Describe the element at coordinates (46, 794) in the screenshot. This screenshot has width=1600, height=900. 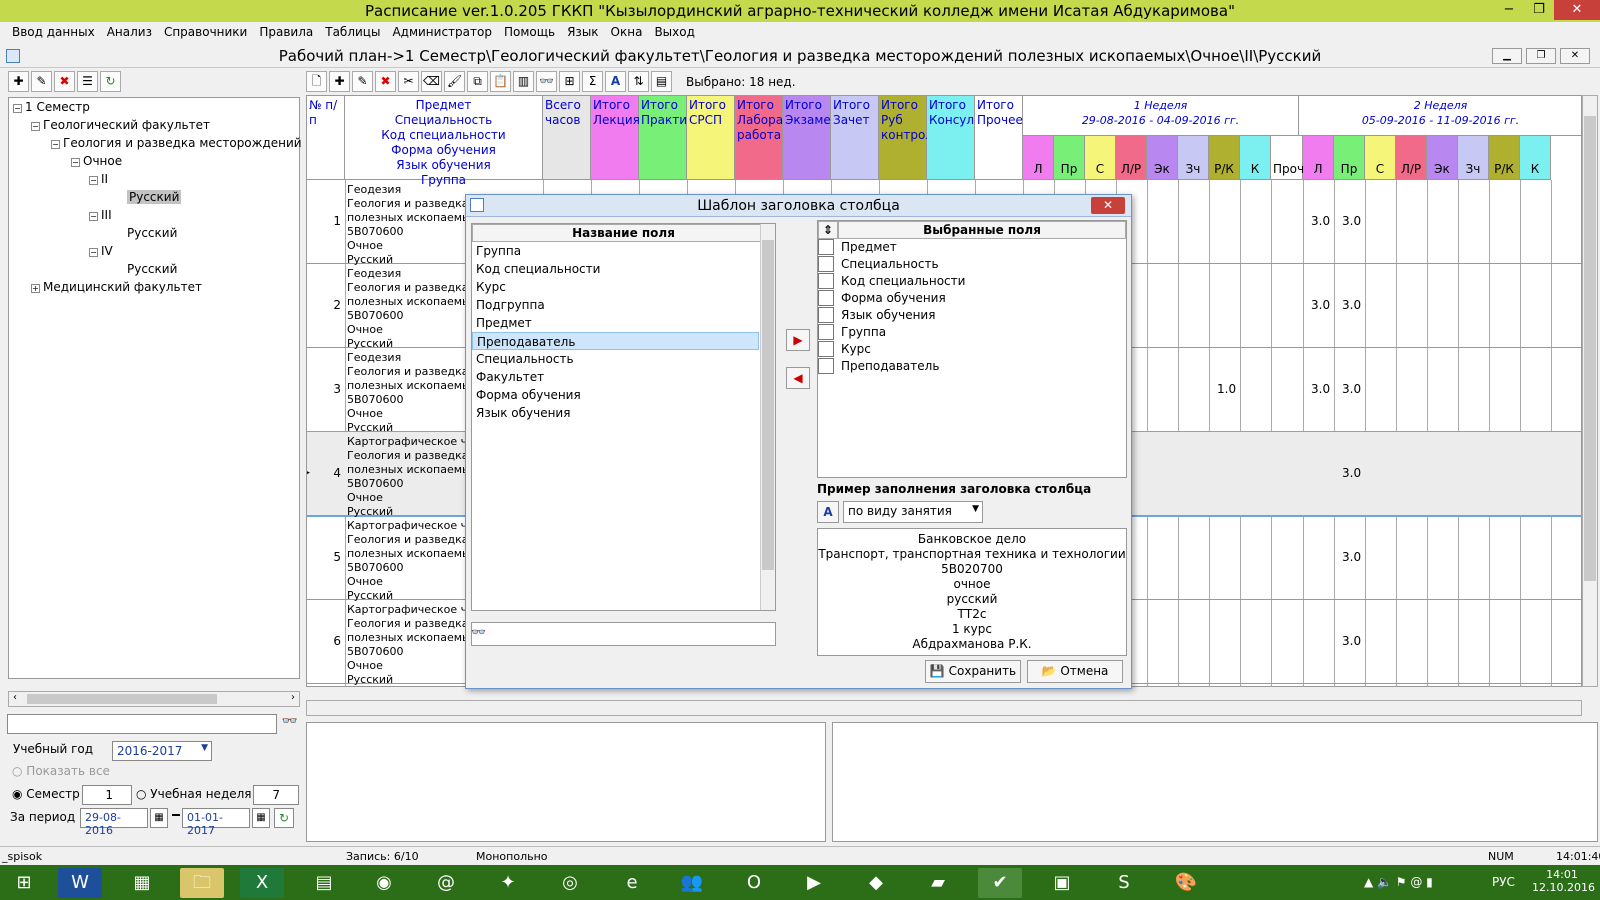
I see `semester-radio: ◉ Семестр` at that location.